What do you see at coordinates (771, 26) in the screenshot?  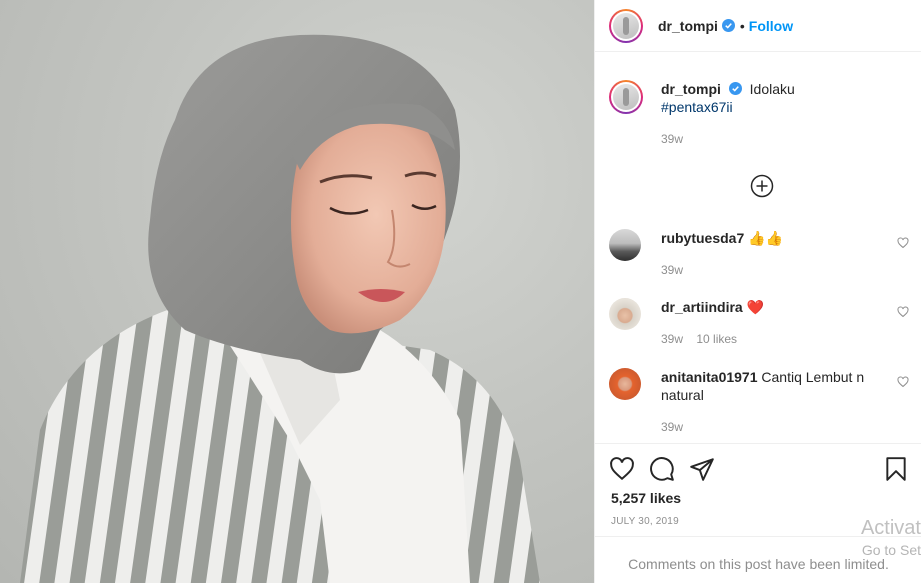 I see `follow-button: Follow` at bounding box center [771, 26].